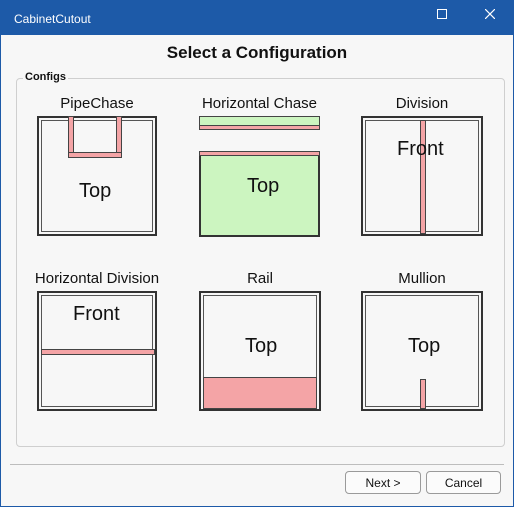 This screenshot has height=507, width=514. I want to click on config-label: Division, so click(422, 103).